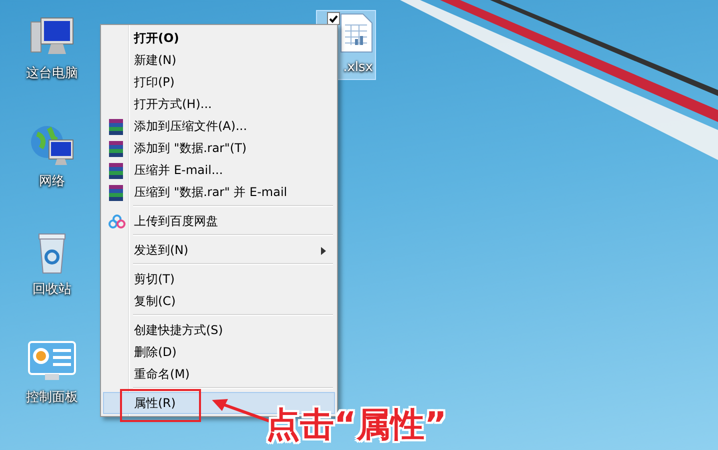 Image resolution: width=718 pixels, height=450 pixels. What do you see at coordinates (219, 301) in the screenshot?
I see `menu-item: 复制(C)` at bounding box center [219, 301].